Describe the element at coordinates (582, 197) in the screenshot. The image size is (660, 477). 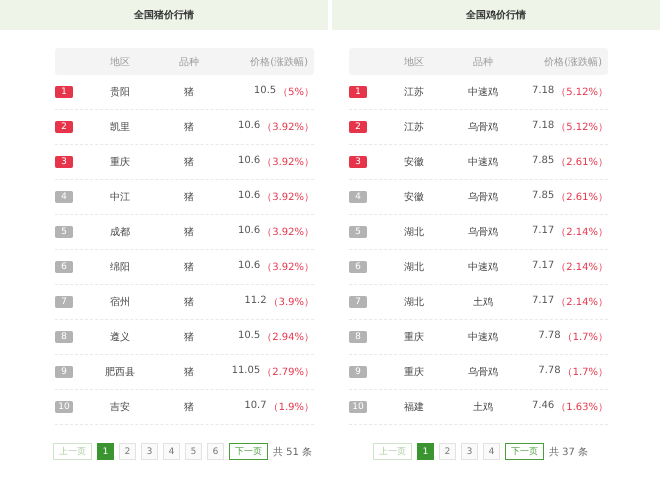
I see `change-text: （2.61%）` at that location.